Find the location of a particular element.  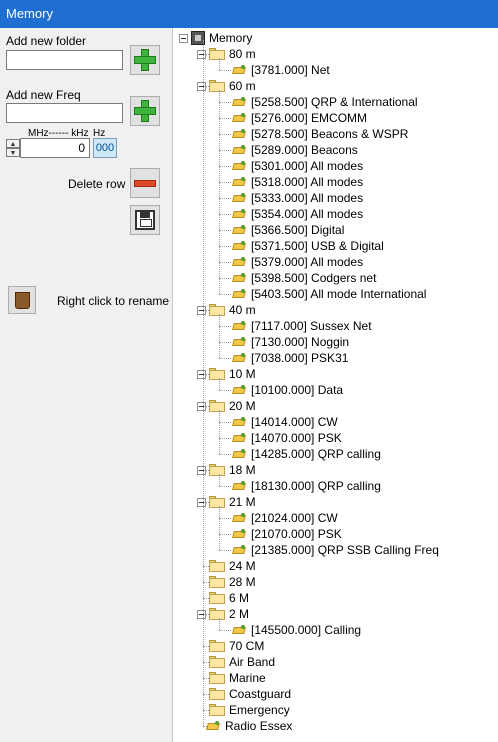

tree-freq-item: [7130.000] Noggin is located at coordinates (290, 342).